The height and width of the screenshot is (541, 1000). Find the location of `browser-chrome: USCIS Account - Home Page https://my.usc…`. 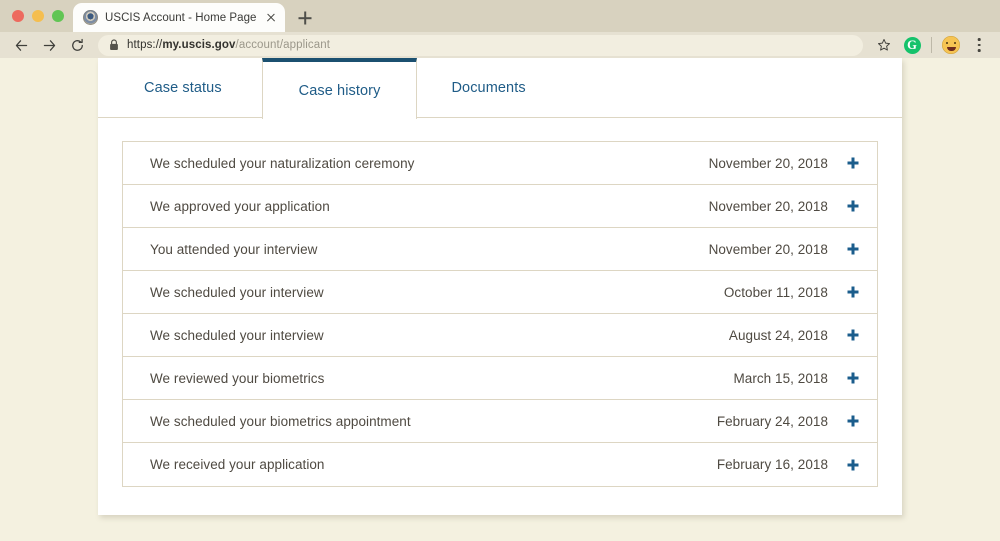

browser-chrome: USCIS Account - Home Page https://my.usc… is located at coordinates (500, 29).